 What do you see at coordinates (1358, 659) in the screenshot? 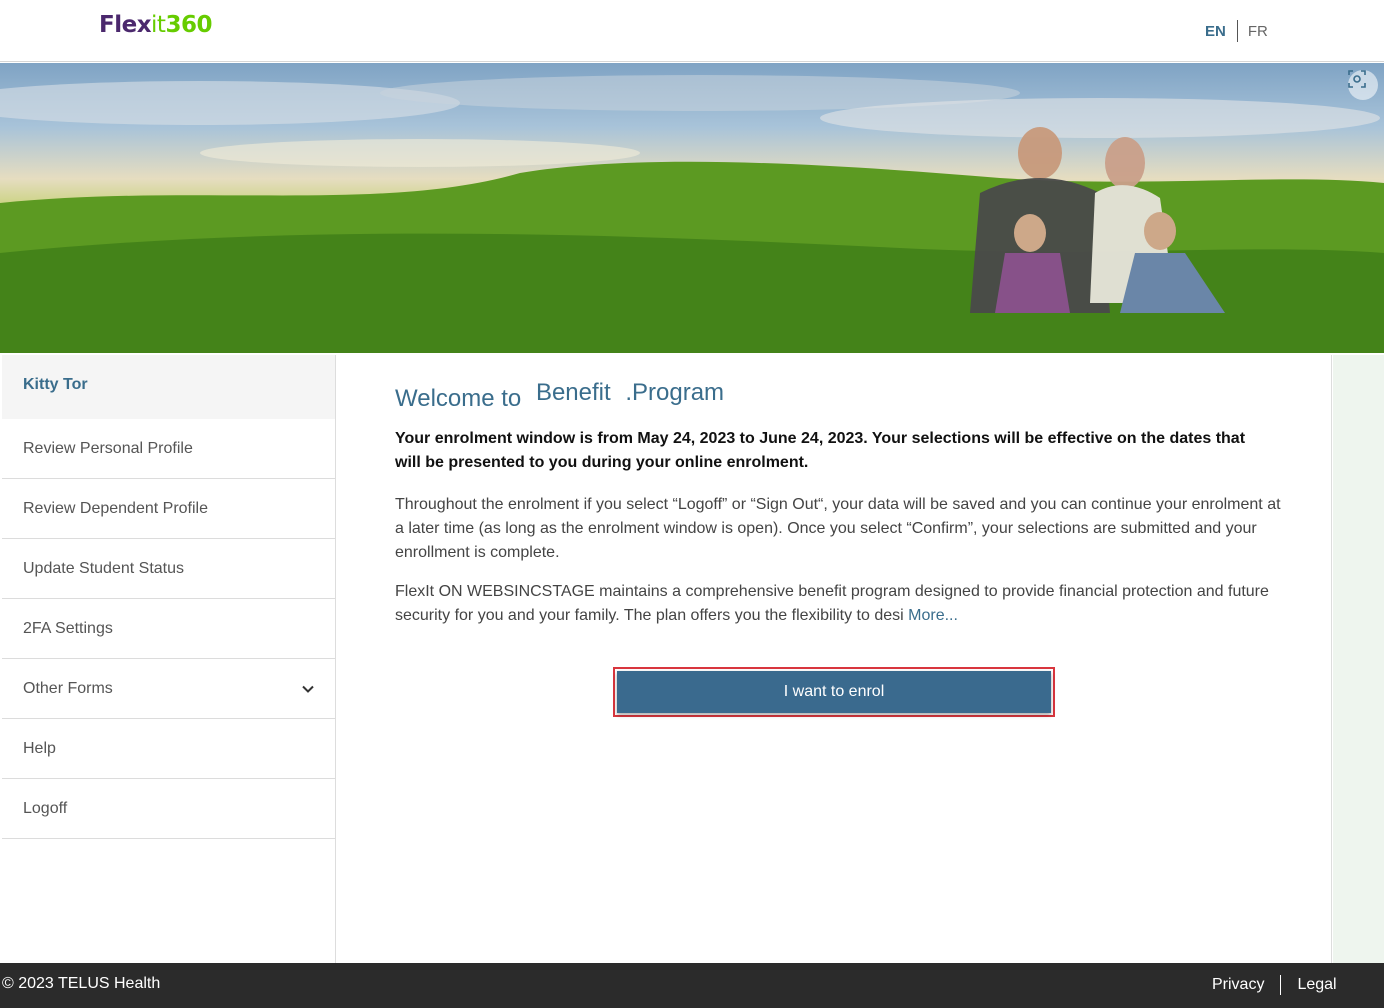
I see `right-gutter` at bounding box center [1358, 659].